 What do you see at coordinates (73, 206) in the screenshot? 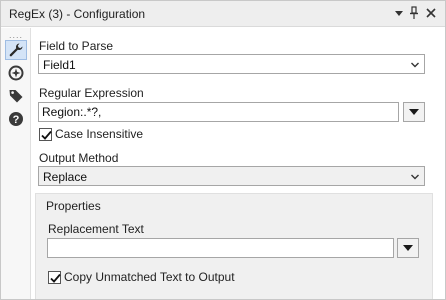
I see `properties-title: Properties` at bounding box center [73, 206].